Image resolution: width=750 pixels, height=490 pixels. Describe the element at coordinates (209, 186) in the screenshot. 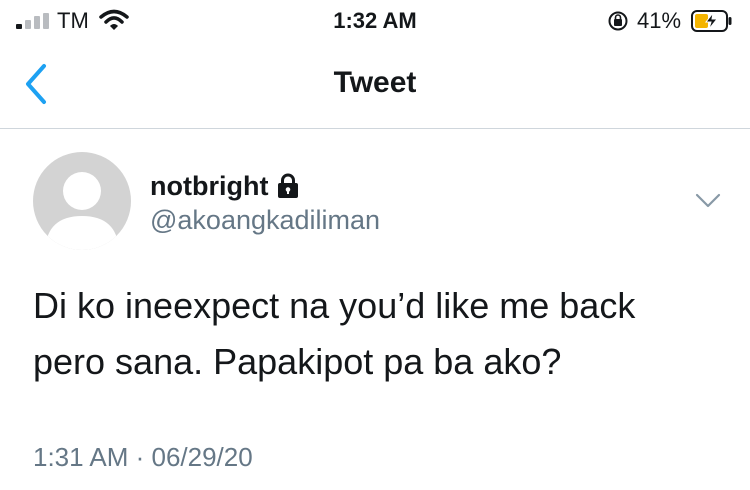

I see `display-name: notbright` at that location.